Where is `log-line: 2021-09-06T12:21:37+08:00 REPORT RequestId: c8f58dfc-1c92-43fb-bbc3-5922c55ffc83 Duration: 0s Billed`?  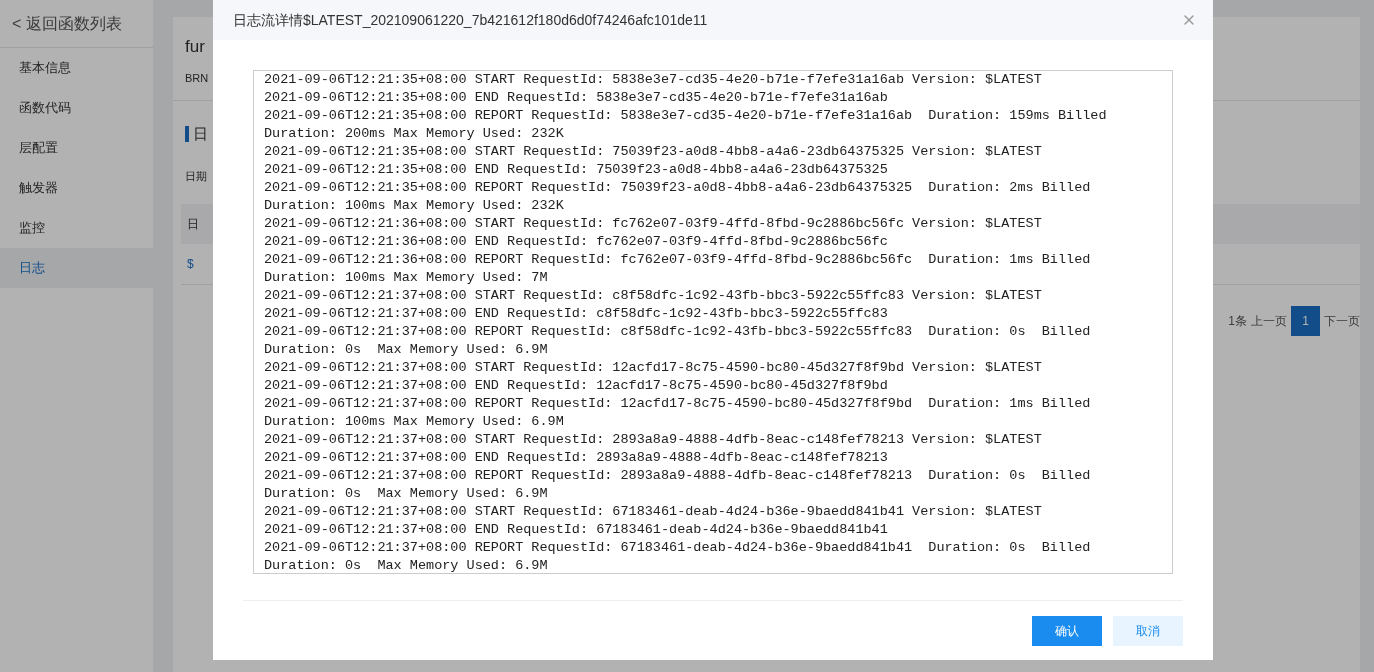 log-line: 2021-09-06T12:21:37+08:00 REPORT RequestId: c8f58dfc-1c92-43fb-bbc3-5922c55ffc83 Duration: 0s Billed is located at coordinates (677, 332).